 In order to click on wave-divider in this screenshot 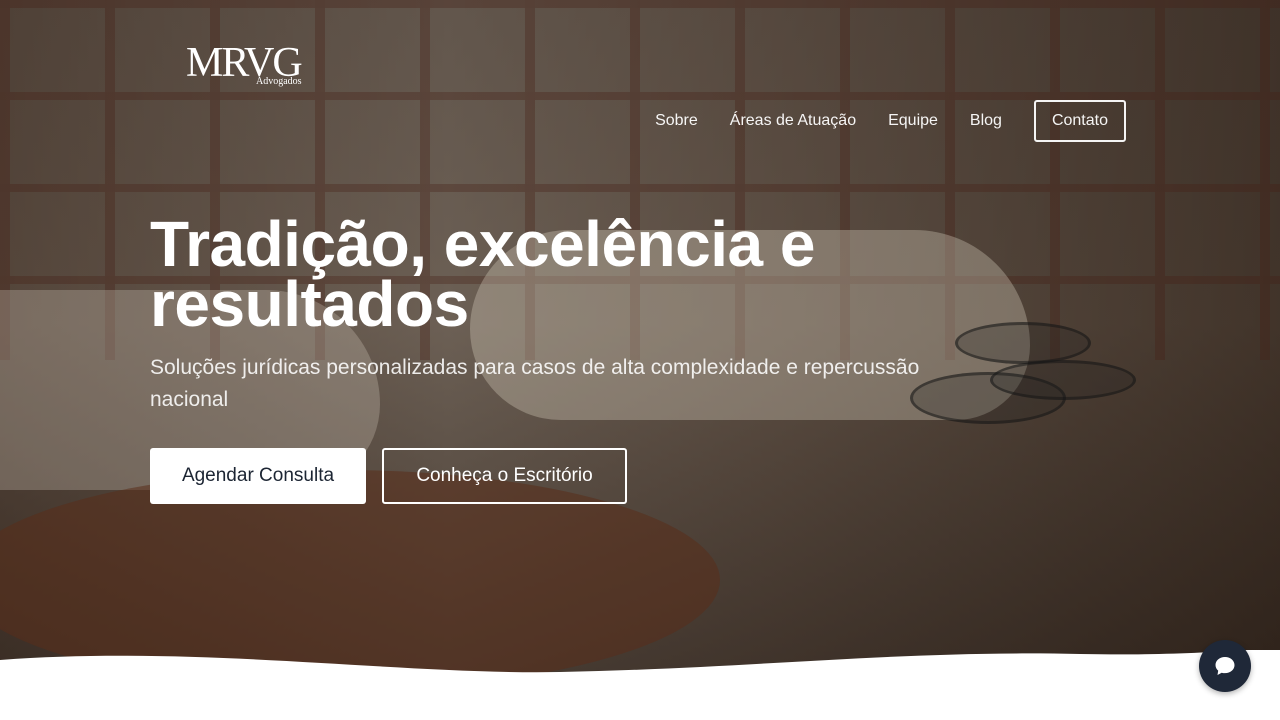, I will do `click(640, 685)`.